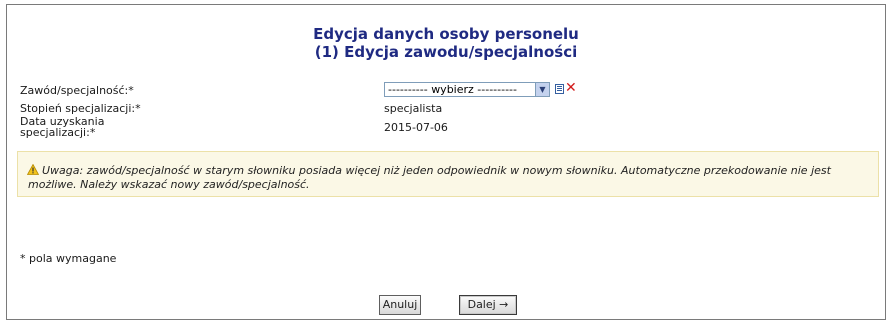 The image size is (894, 324). I want to click on date-label-line2: specjalizacji:*, so click(58, 132).